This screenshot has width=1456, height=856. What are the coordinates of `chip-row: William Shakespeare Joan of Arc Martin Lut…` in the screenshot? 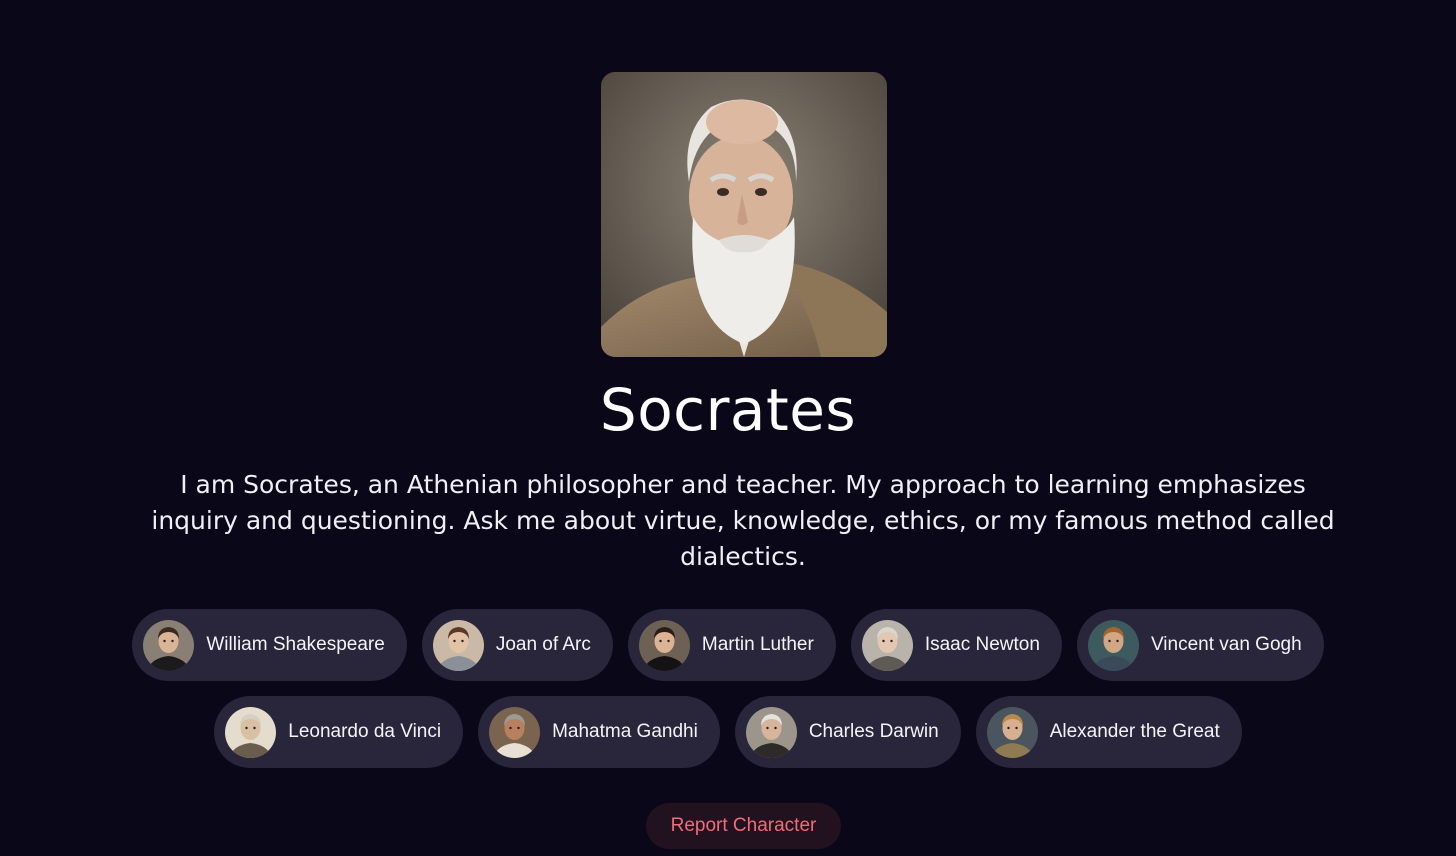 It's located at (728, 645).